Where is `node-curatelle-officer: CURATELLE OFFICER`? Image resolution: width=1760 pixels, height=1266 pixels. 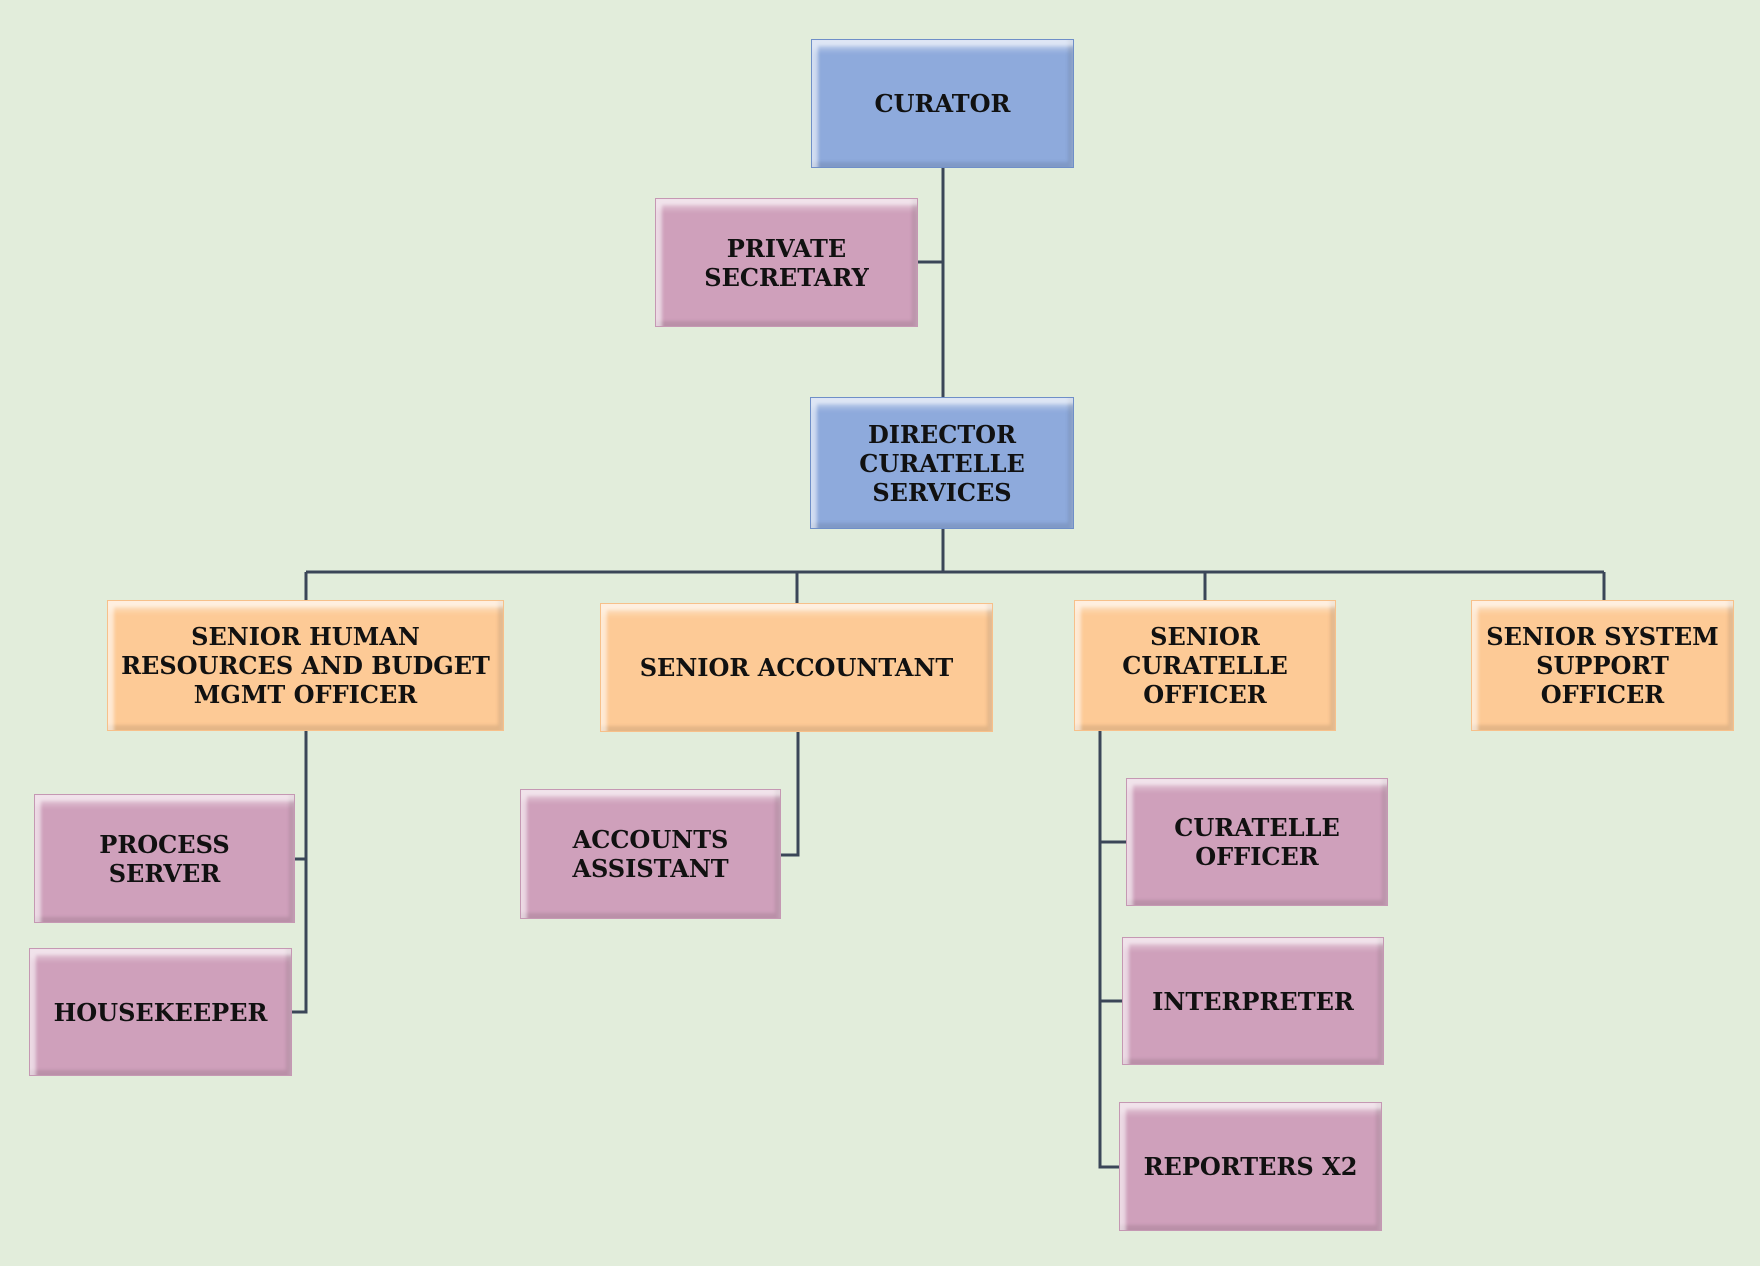
node-curatelle-officer: CURATELLE OFFICER is located at coordinates (1257, 842).